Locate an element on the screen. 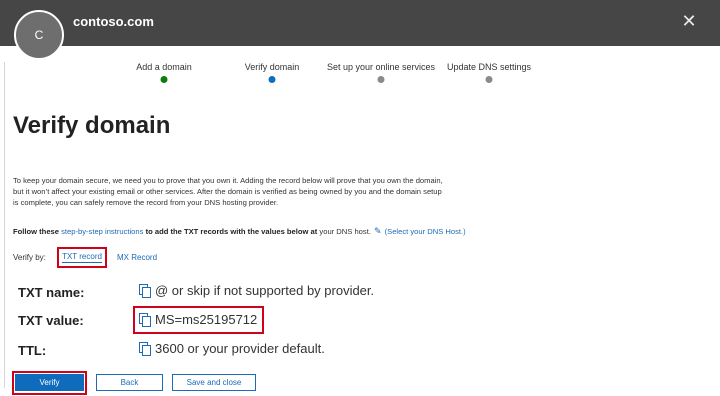  follow-suffix: your DNS host. is located at coordinates (345, 231).